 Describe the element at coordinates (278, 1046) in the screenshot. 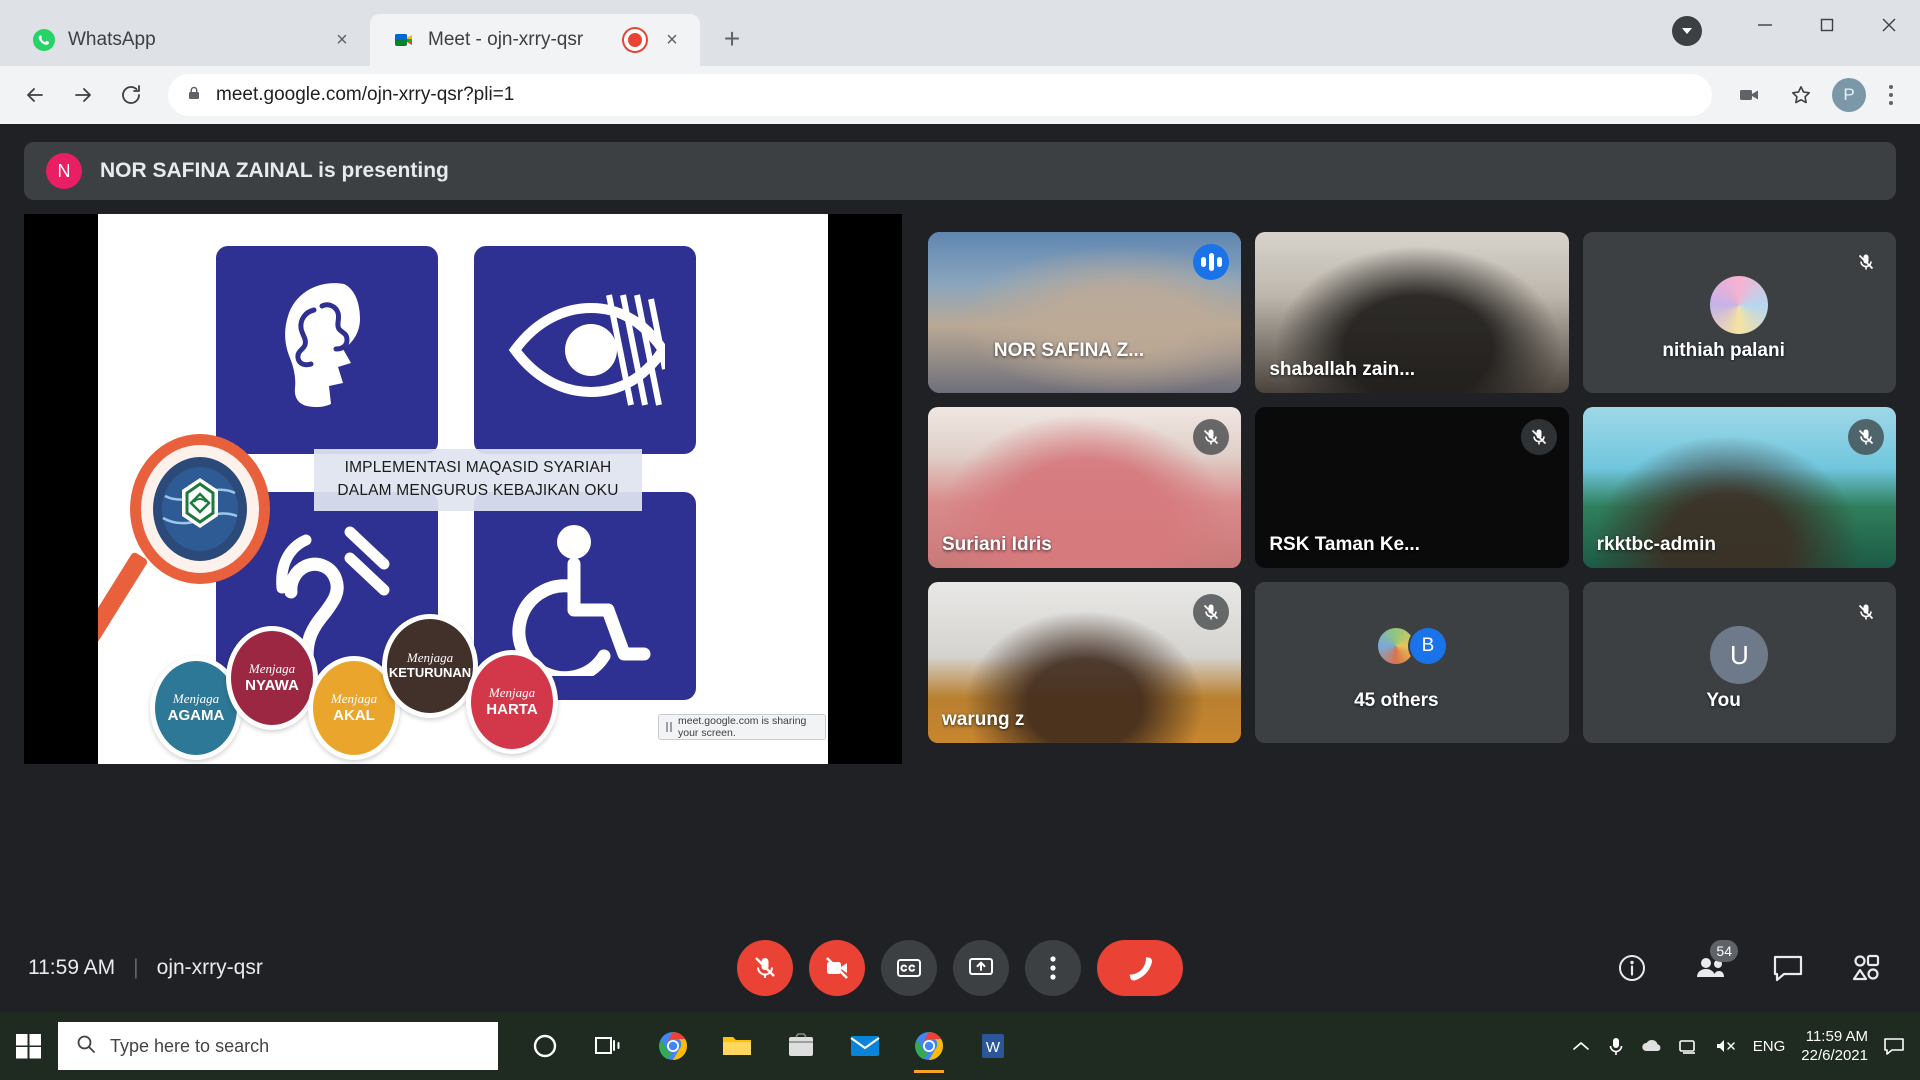

I see `search-input: Type here to search` at that location.